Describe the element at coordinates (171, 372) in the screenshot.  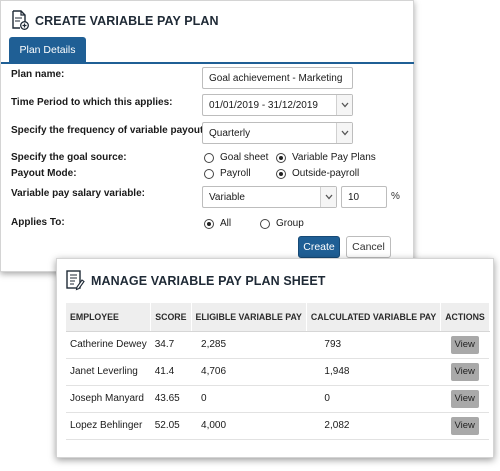
I see `score-cell: 41.4` at that location.